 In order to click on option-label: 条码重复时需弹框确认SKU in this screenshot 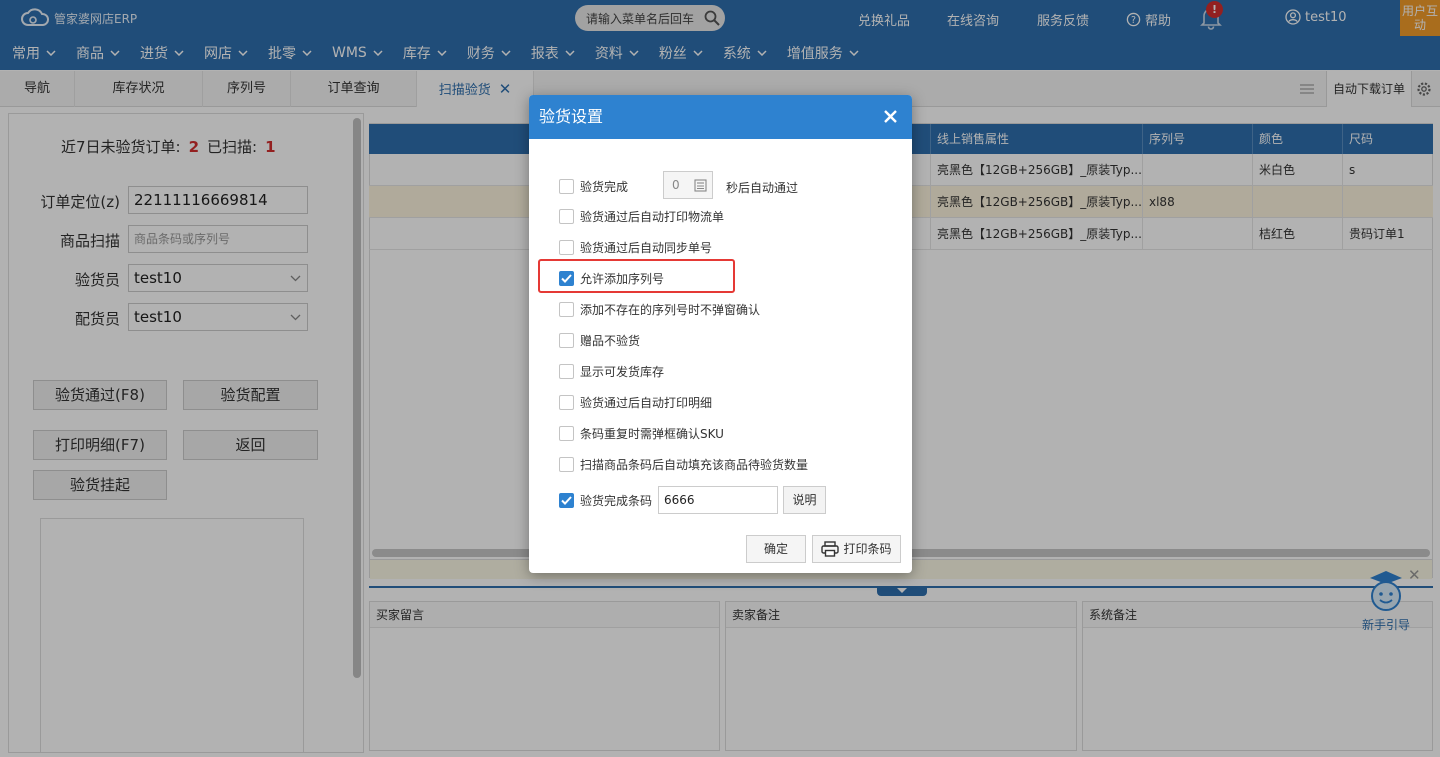, I will do `click(652, 433)`.